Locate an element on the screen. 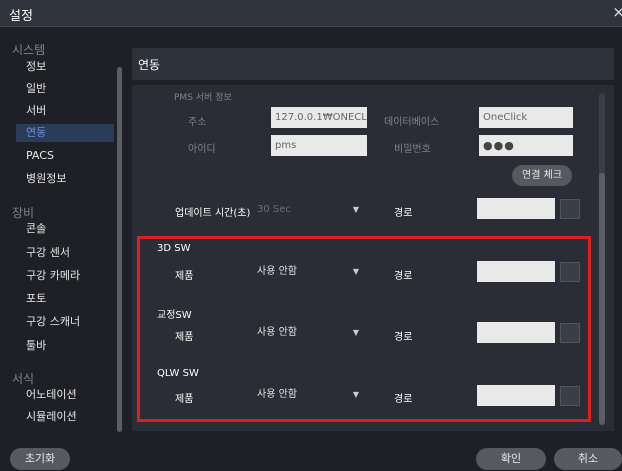 The image size is (622, 471). password-input: ●●● is located at coordinates (526, 145).